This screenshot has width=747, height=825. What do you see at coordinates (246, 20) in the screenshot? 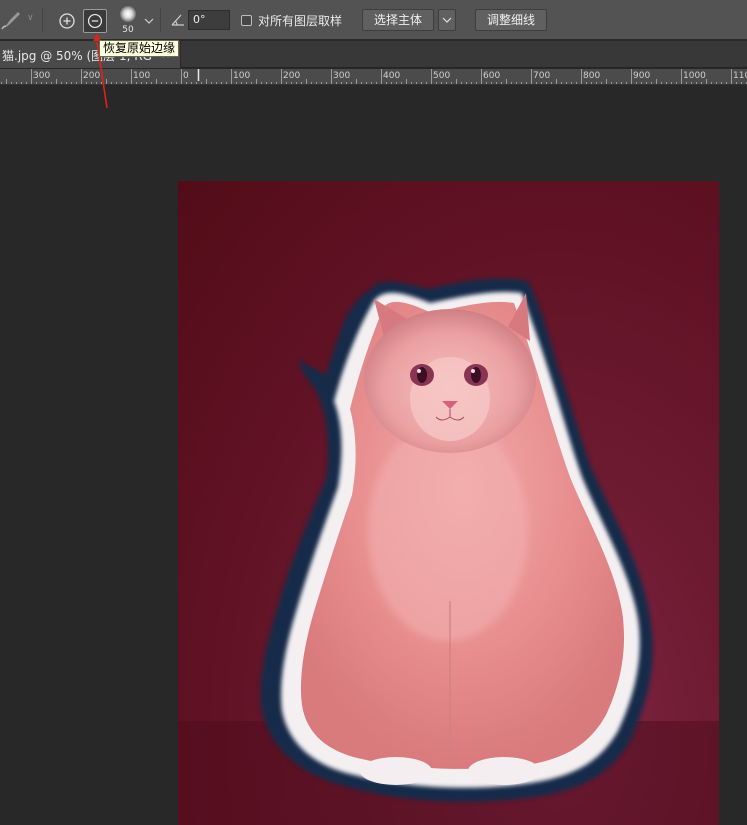
I see `sample-all-layers-checkbox` at bounding box center [246, 20].